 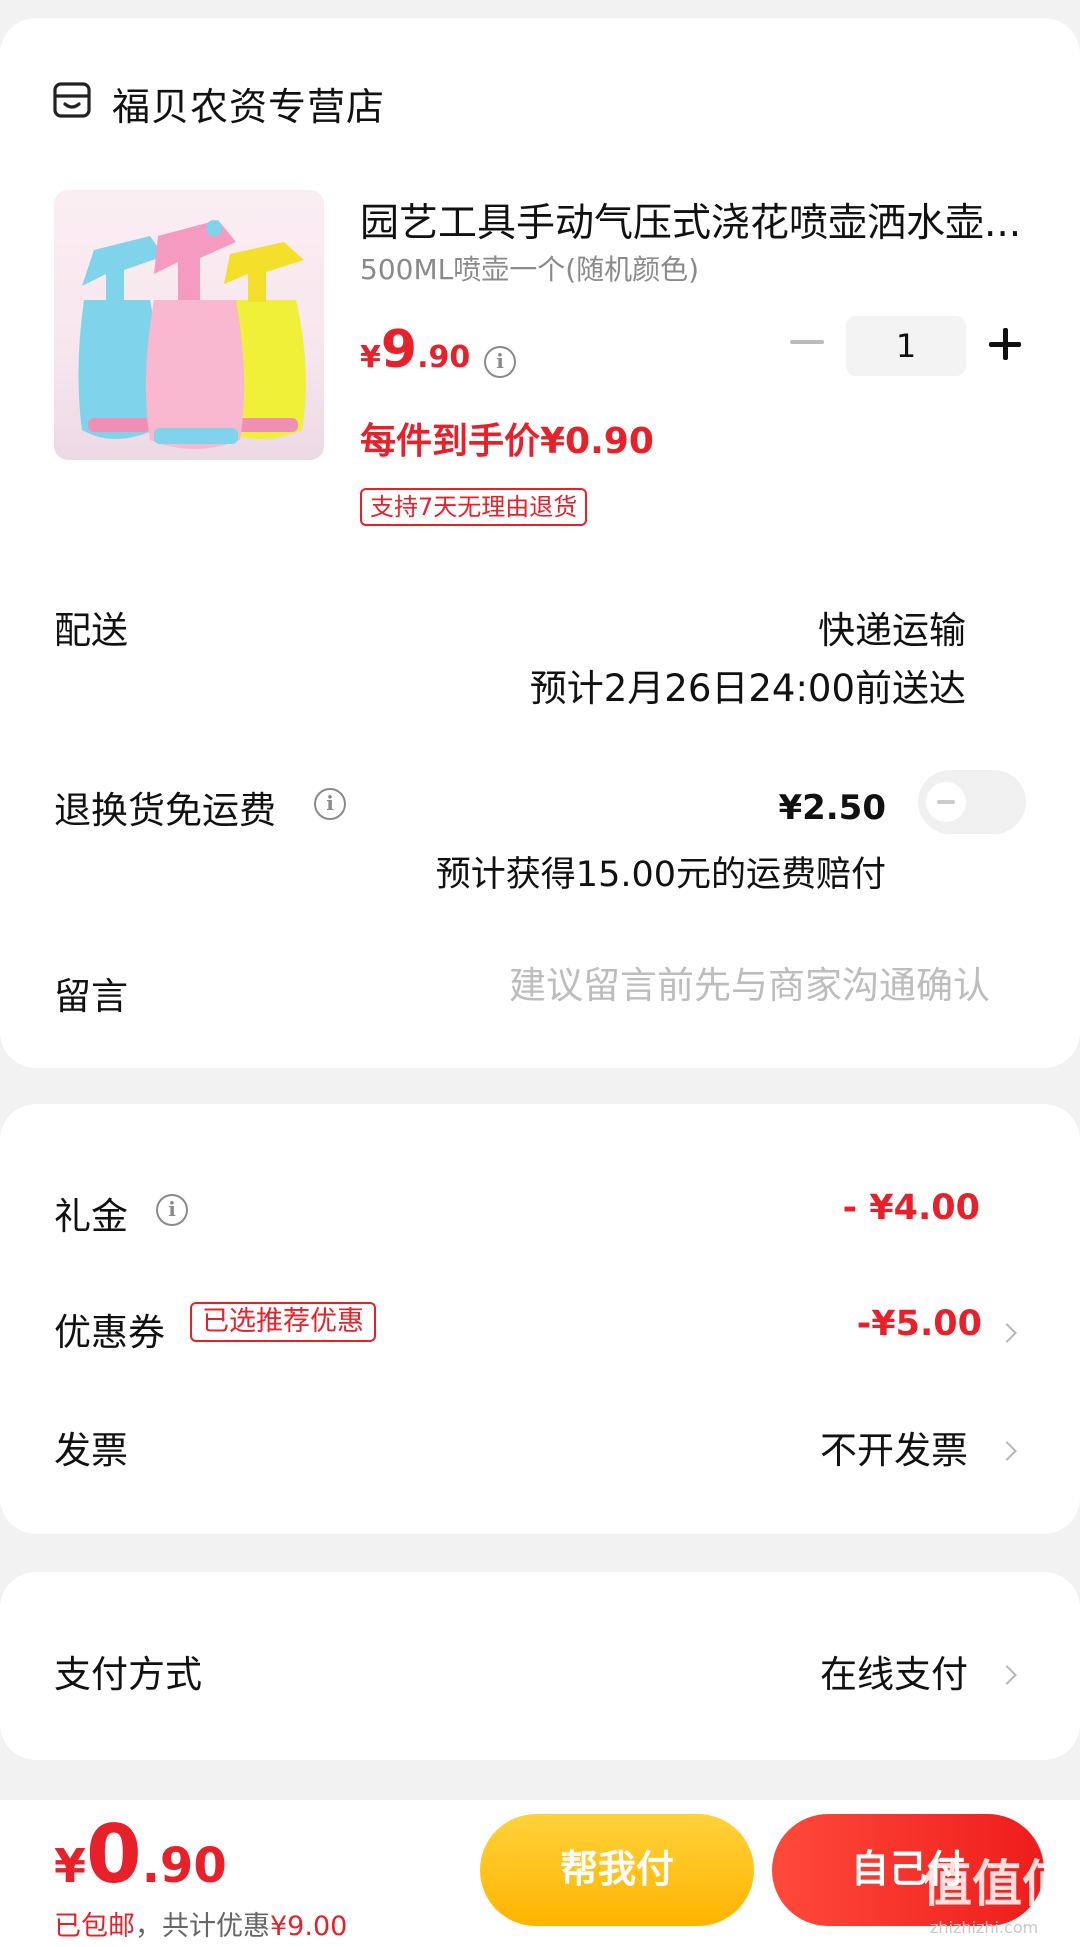 I want to click on freight-insurance-price: ¥2.50, so click(x=832, y=808).